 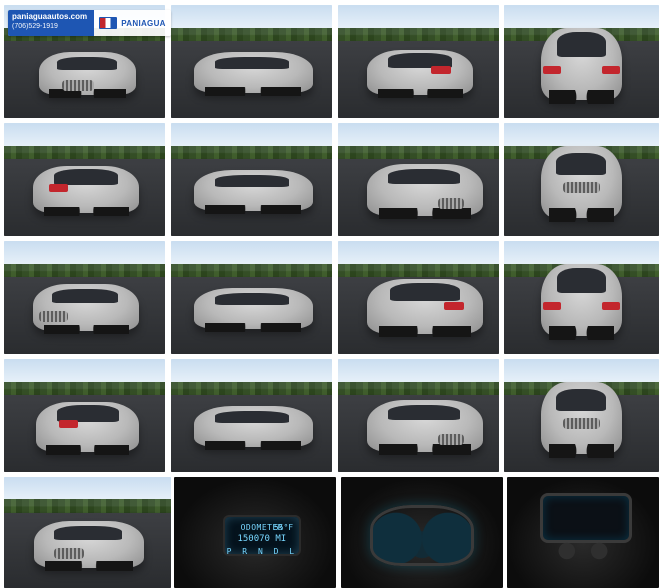 What do you see at coordinates (35, 26) in the screenshot?
I see `dealer-phone: (706)529-1919` at bounding box center [35, 26].